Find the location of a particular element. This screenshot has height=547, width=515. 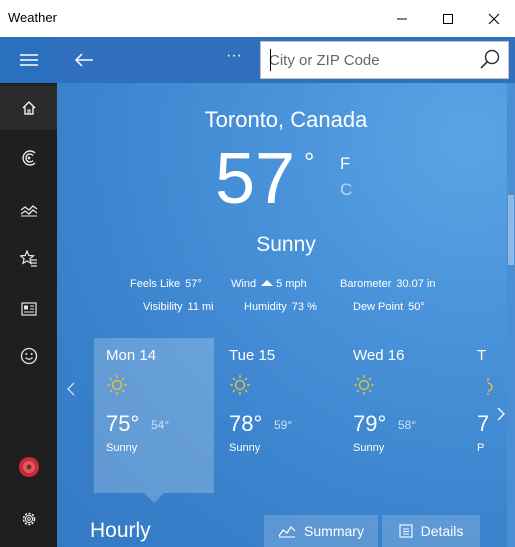

wind-detail: Wind 5 mph is located at coordinates (269, 284).